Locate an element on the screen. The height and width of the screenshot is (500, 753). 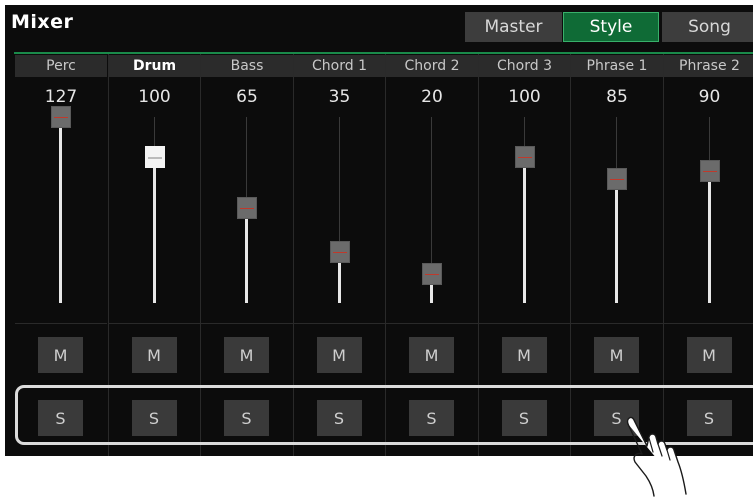
channel-name: Drum is located at coordinates (155, 66).